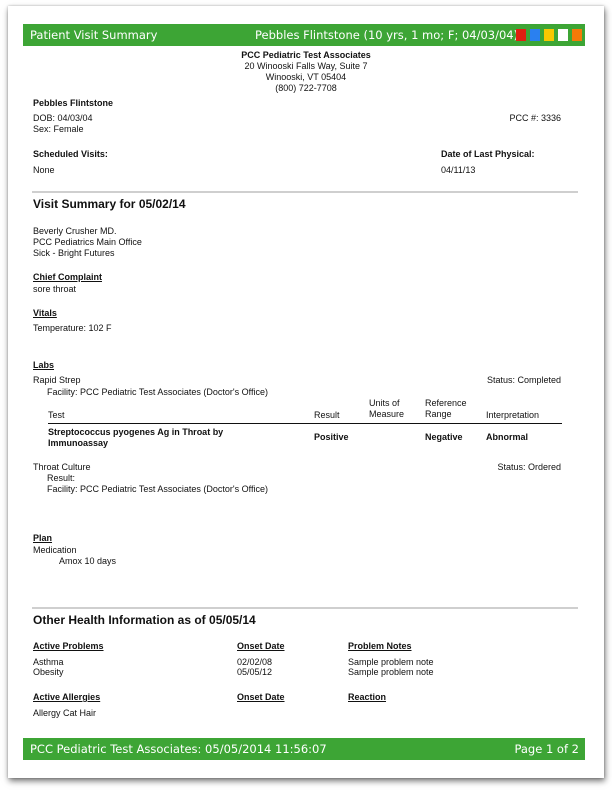 This screenshot has width=612, height=792. What do you see at coordinates (87, 242) in the screenshot?
I see `visit-location: PCC Pediatrics Main Office` at bounding box center [87, 242].